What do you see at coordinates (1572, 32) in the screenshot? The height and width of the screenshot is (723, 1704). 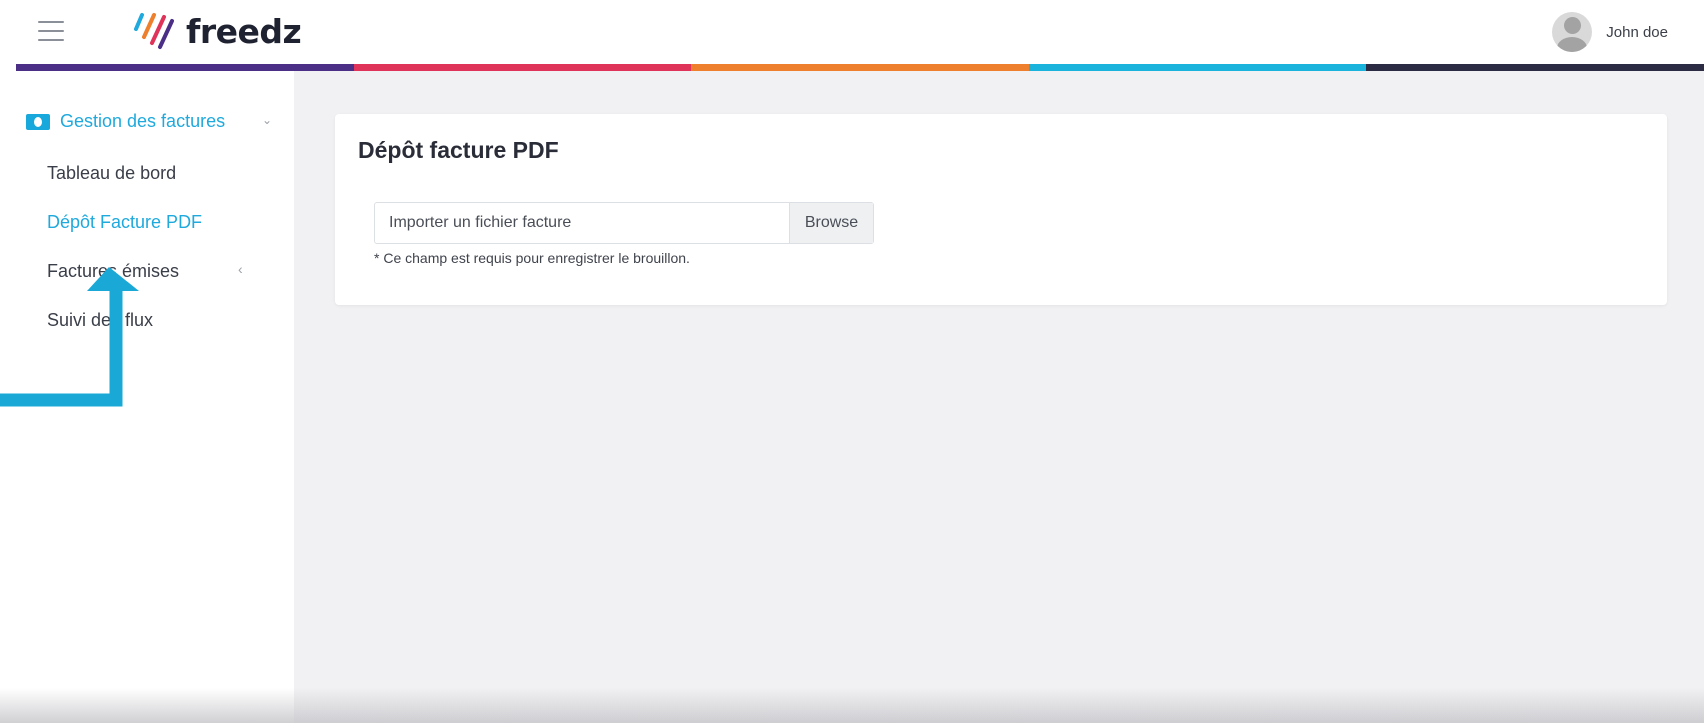 I see `avatar-icon` at bounding box center [1572, 32].